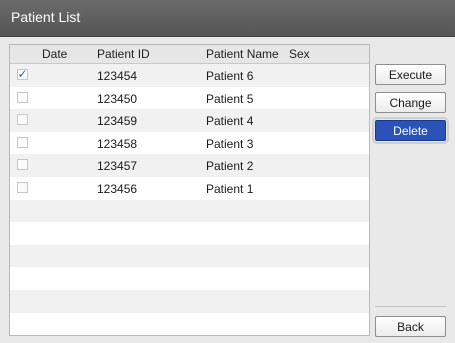  What do you see at coordinates (117, 166) in the screenshot?
I see `patient-id-cell: 123457` at bounding box center [117, 166].